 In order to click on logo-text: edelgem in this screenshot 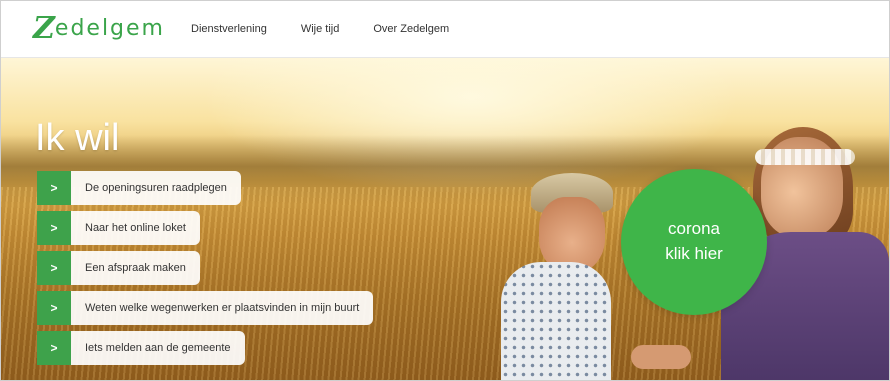, I will do `click(109, 28)`.